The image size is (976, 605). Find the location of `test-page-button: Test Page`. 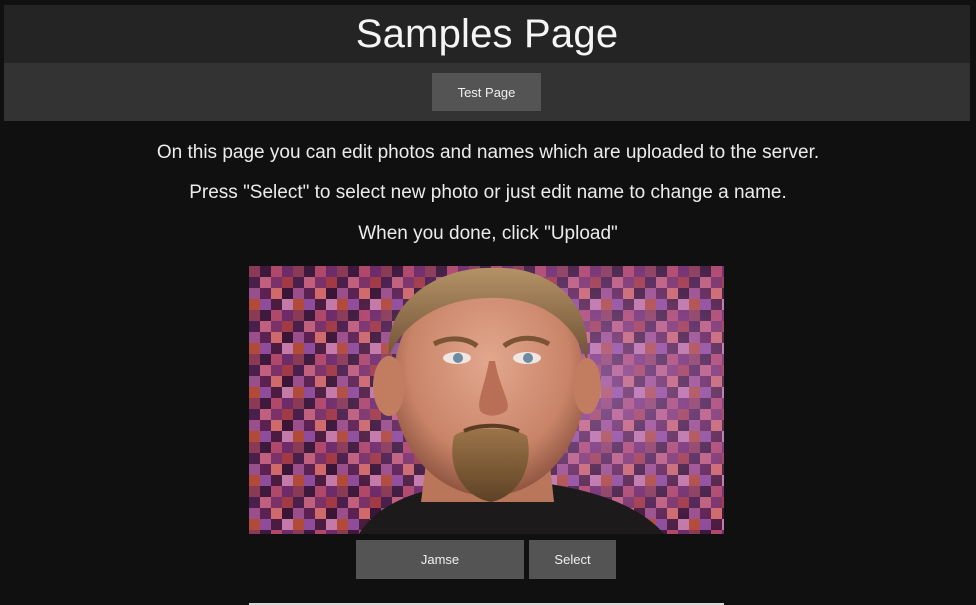

test-page-button: Test Page is located at coordinates (486, 92).